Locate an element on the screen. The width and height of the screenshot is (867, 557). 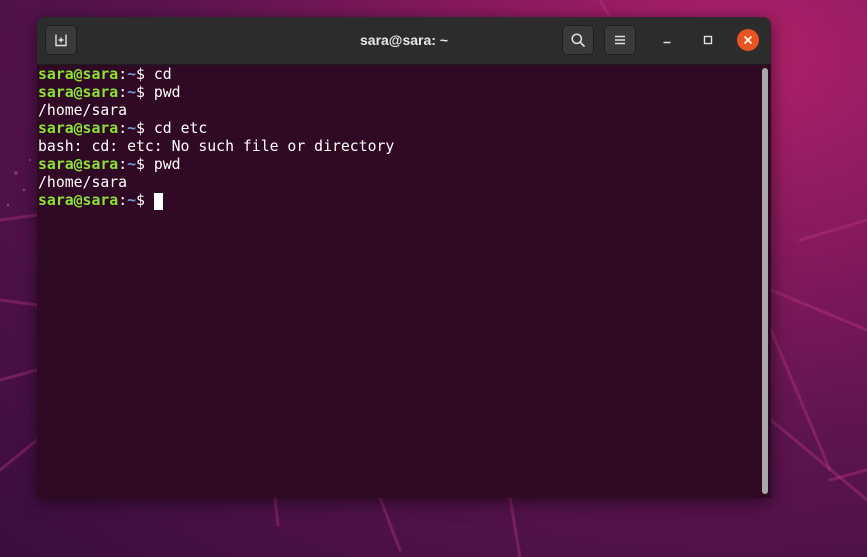
menu-button is located at coordinates (620, 40).